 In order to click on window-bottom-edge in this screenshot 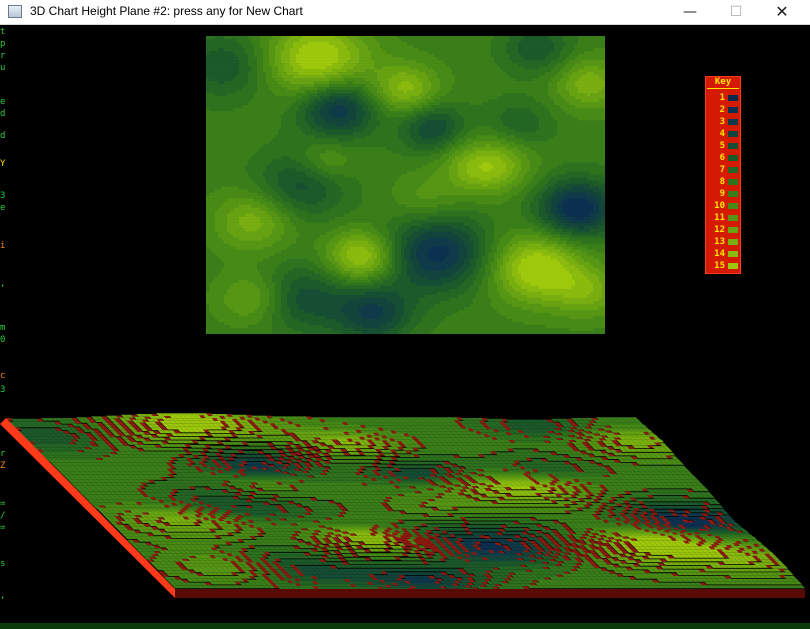, I will do `click(405, 626)`.